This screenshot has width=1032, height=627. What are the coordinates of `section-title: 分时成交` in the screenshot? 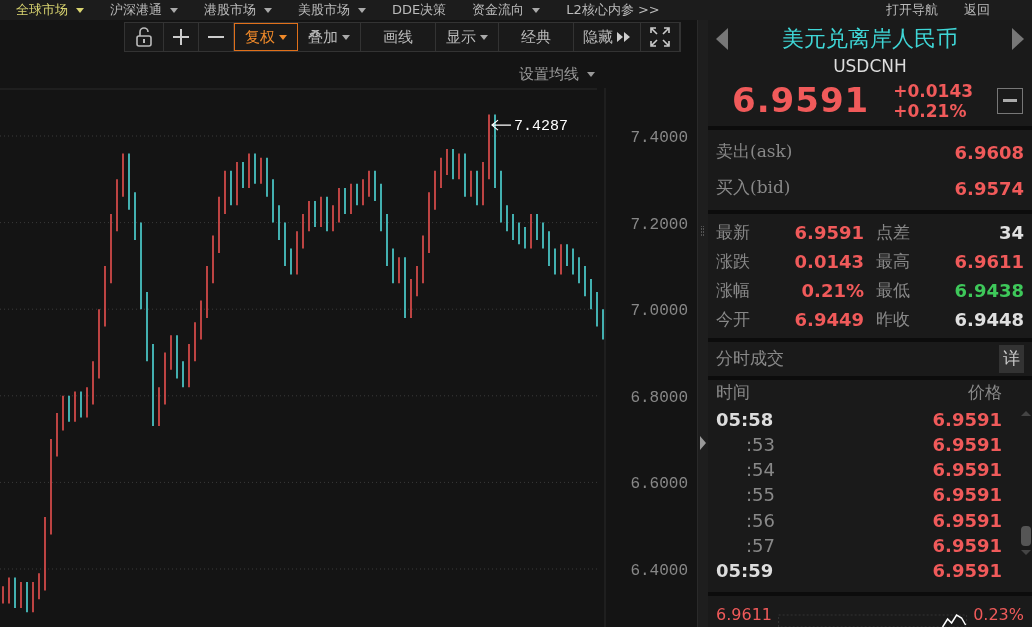 It's located at (750, 359).